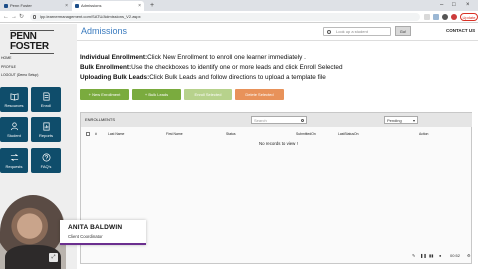  What do you see at coordinates (104, 94) in the screenshot?
I see `new-enrollment-button: + New Enrollment` at bounding box center [104, 94].